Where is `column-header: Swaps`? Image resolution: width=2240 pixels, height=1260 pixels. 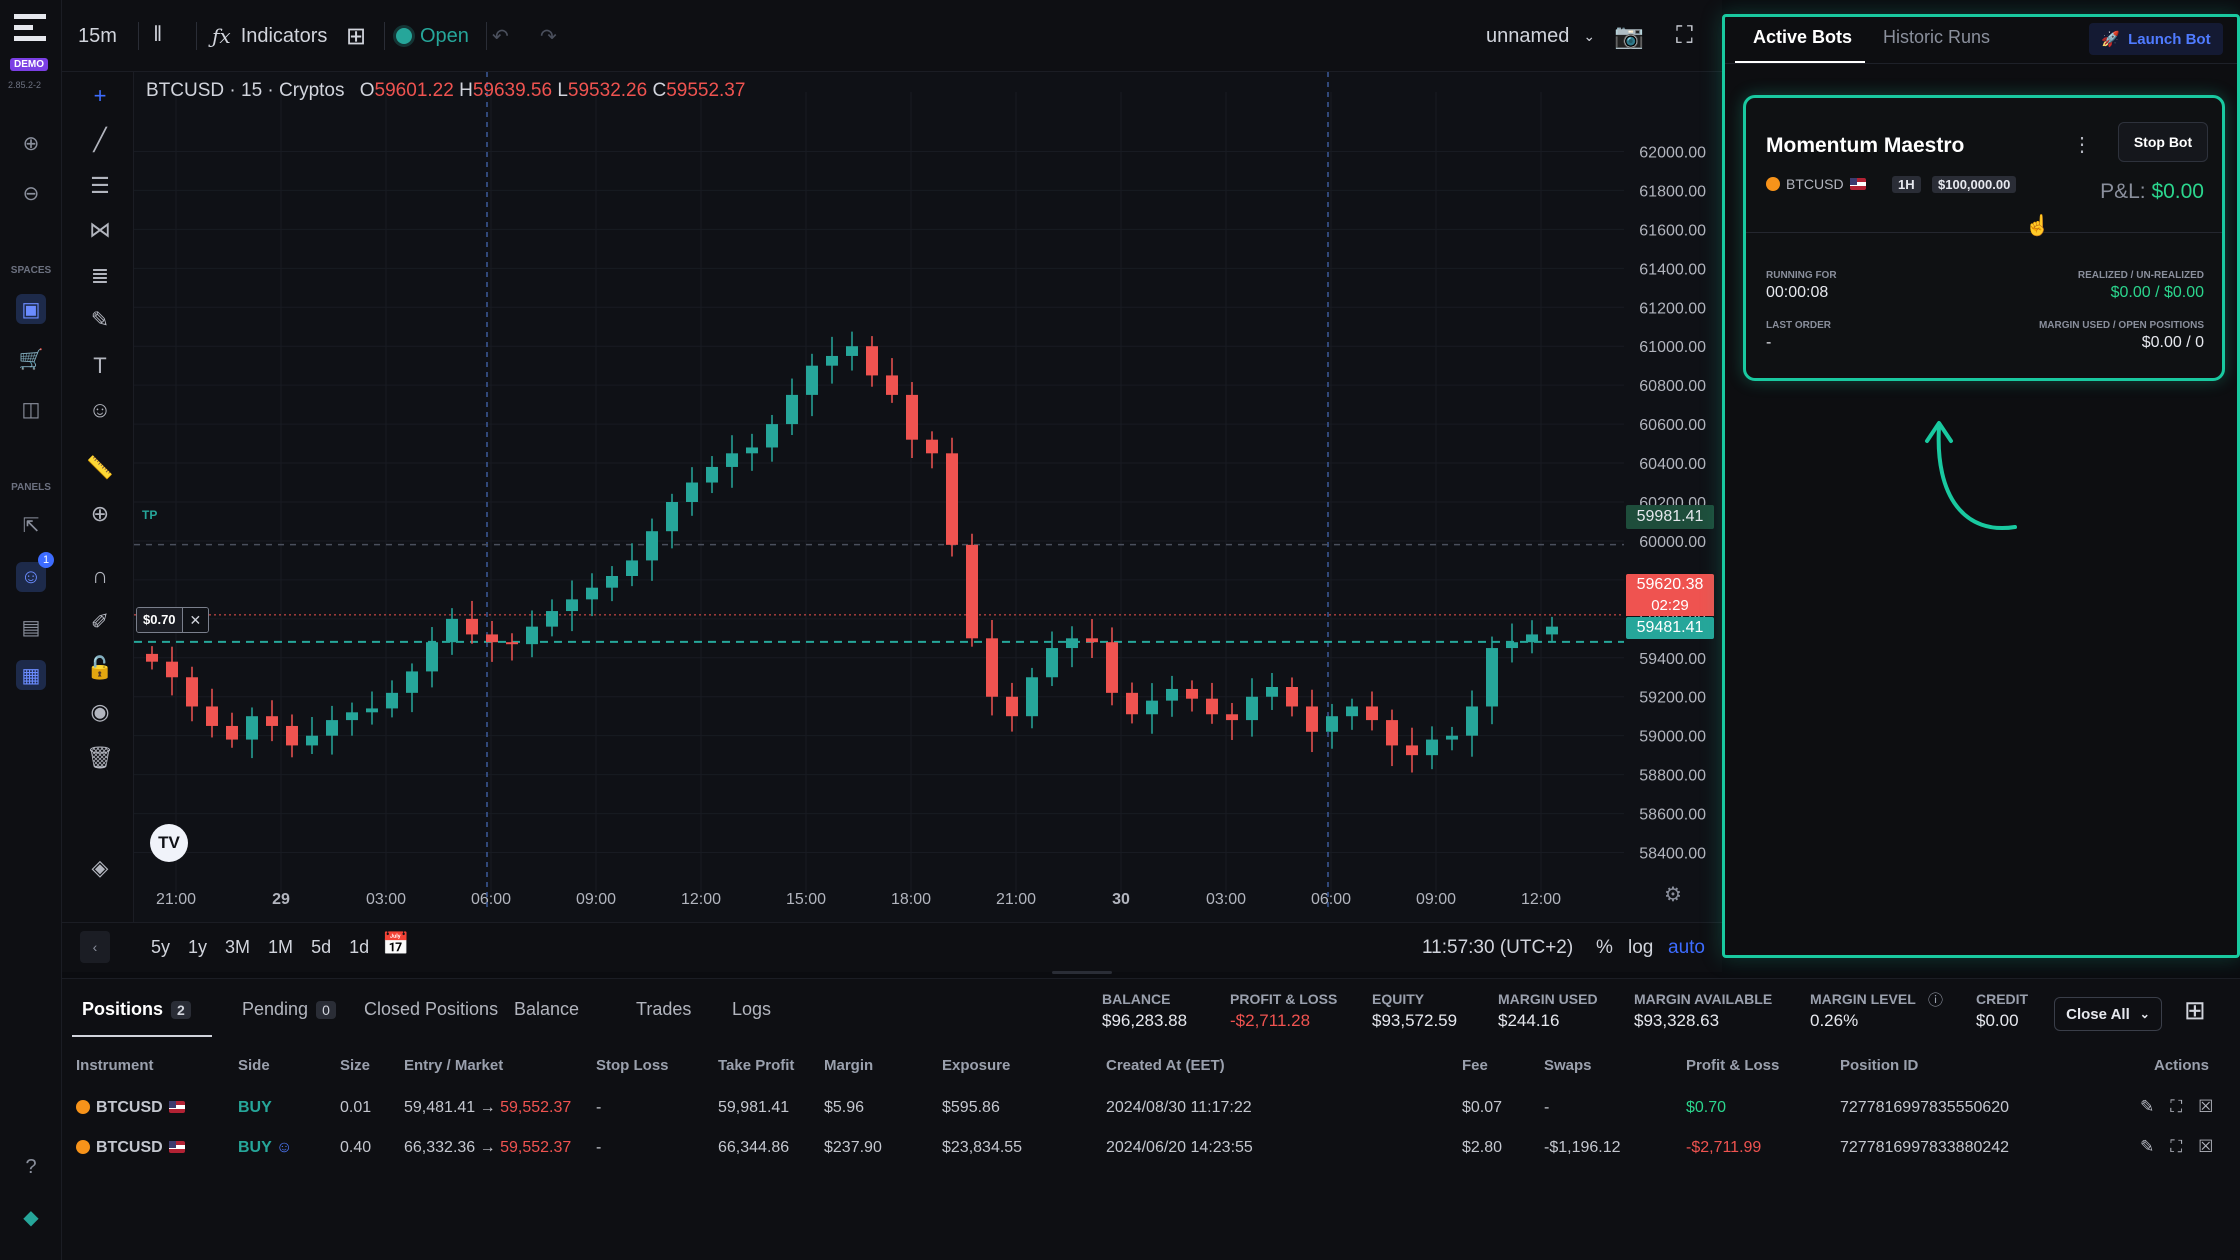
column-header: Swaps is located at coordinates (1568, 1065).